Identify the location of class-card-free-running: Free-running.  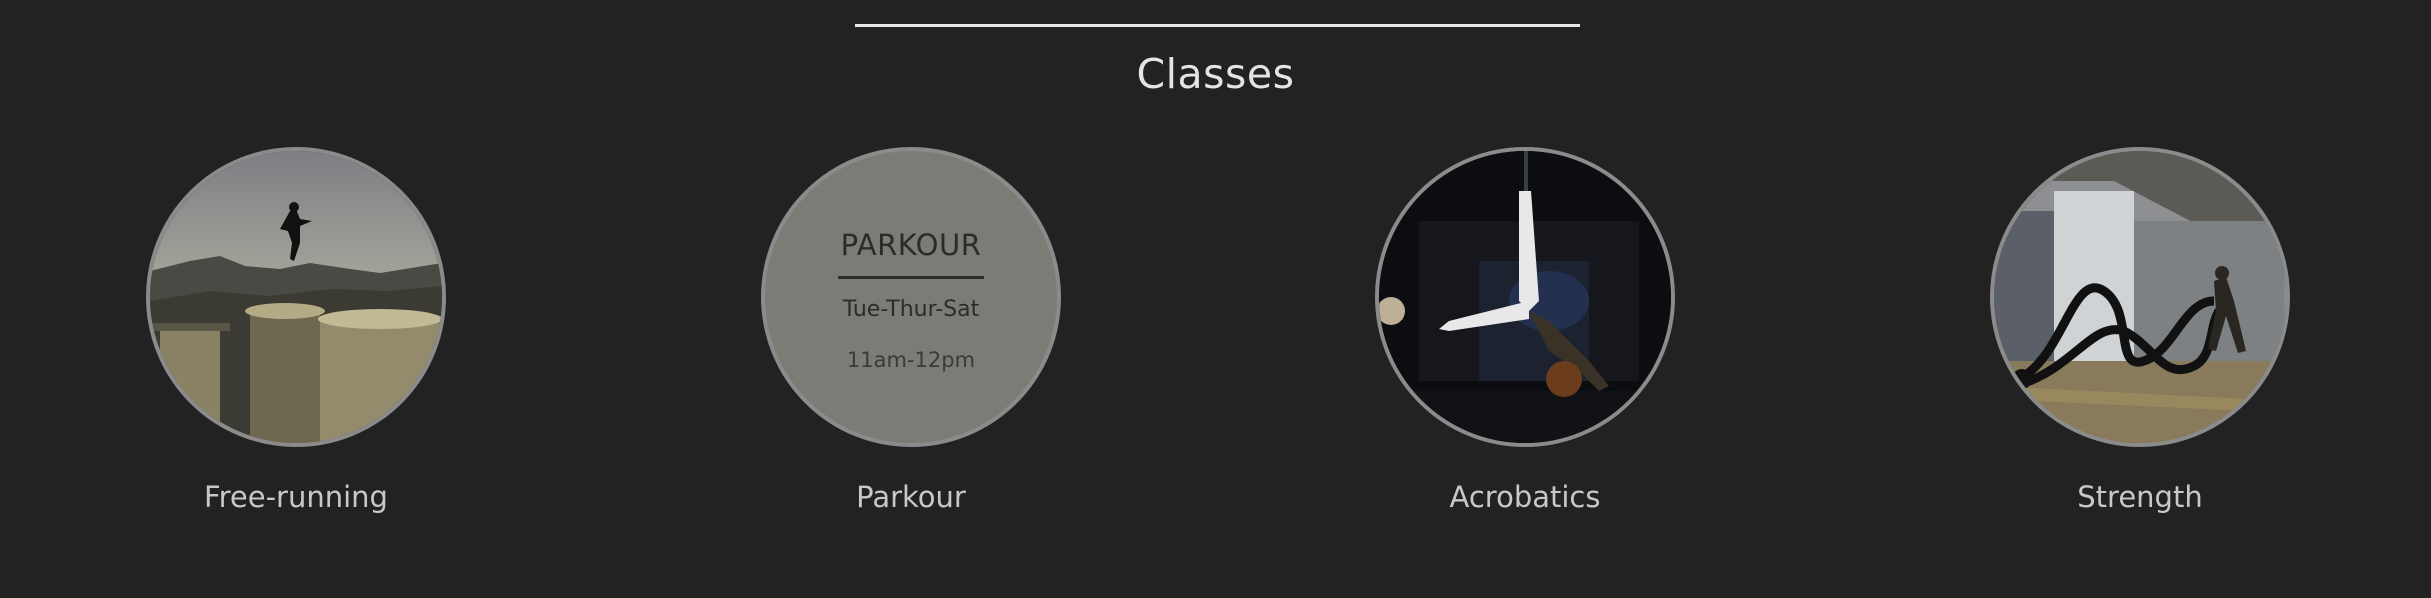
(296, 330).